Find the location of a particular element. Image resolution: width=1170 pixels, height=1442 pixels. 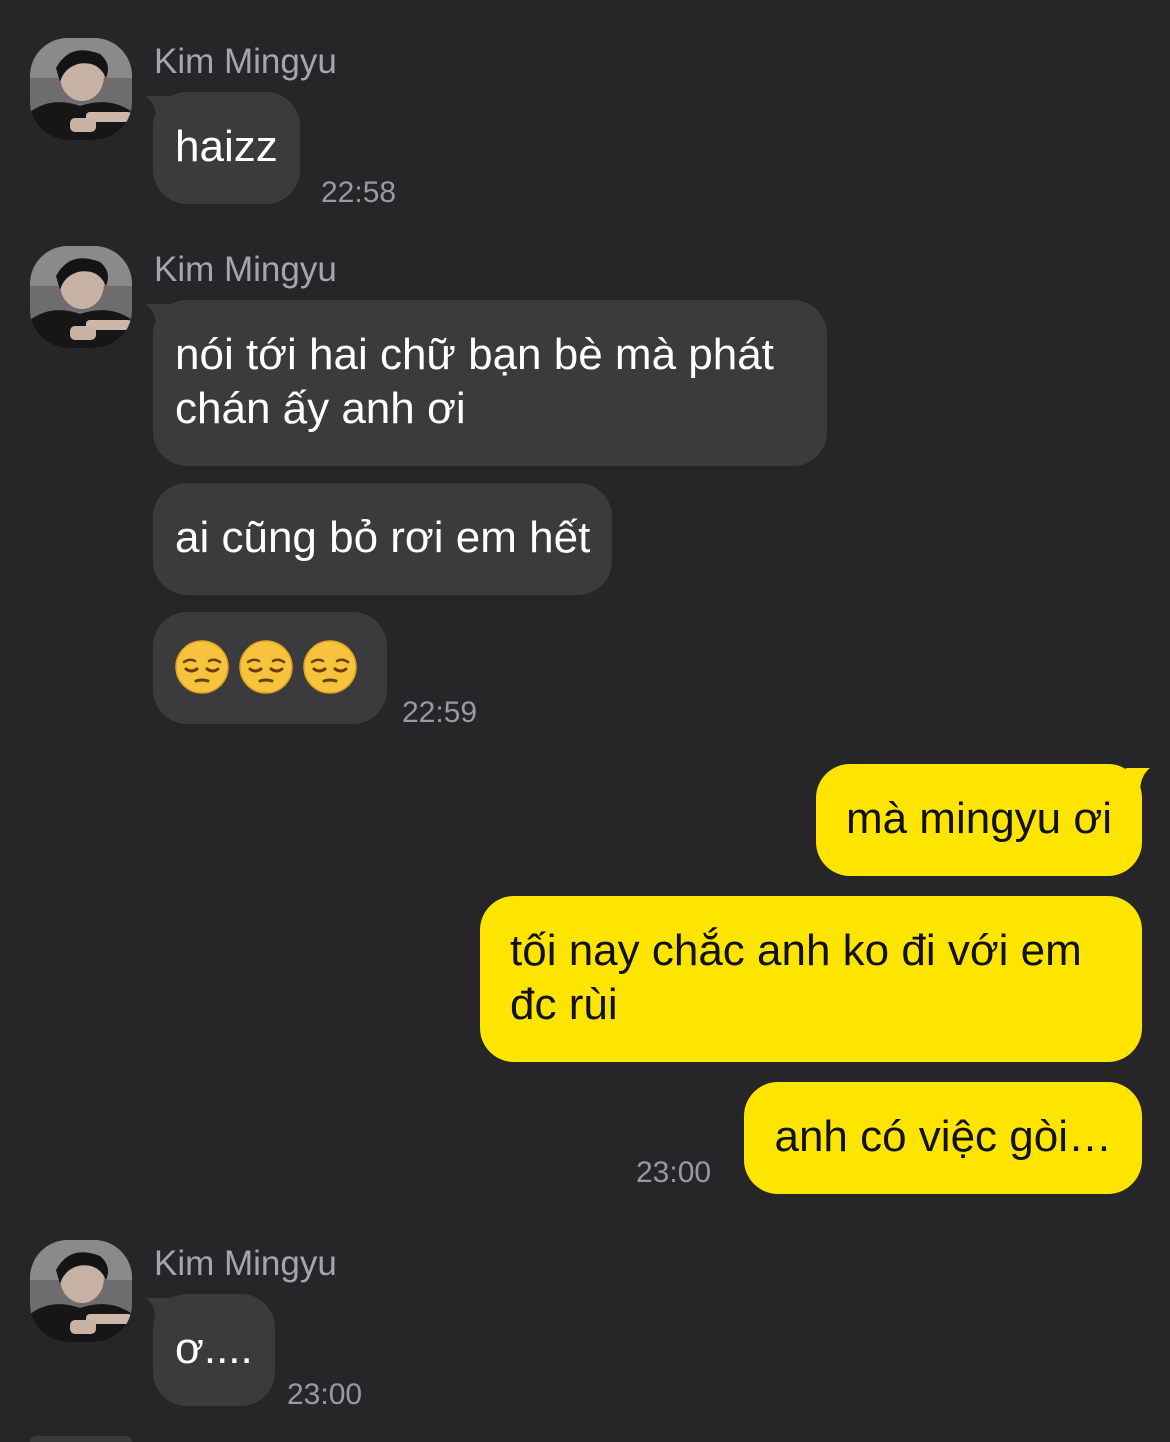

message-timestamp: 22:58 is located at coordinates (359, 192).